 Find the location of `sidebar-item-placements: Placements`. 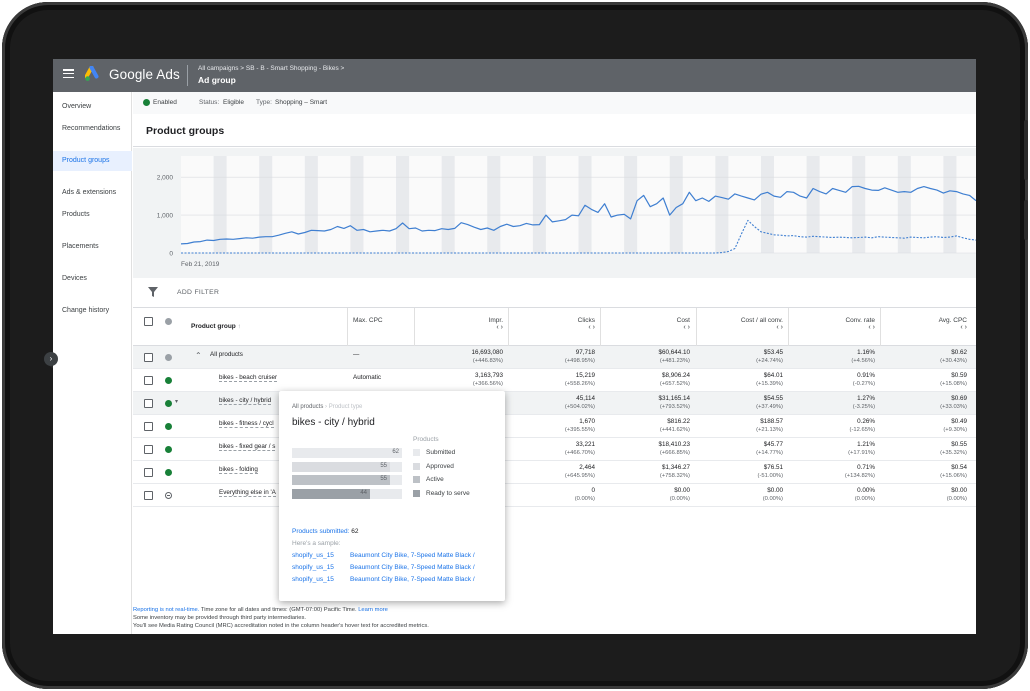

sidebar-item-placements: Placements is located at coordinates (92, 247).